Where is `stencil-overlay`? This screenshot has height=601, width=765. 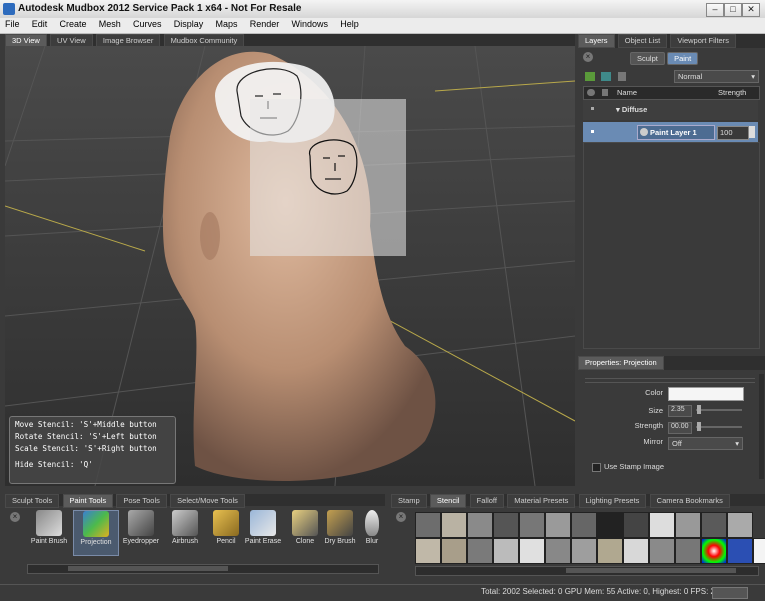
stencil-overlay is located at coordinates (328, 177).